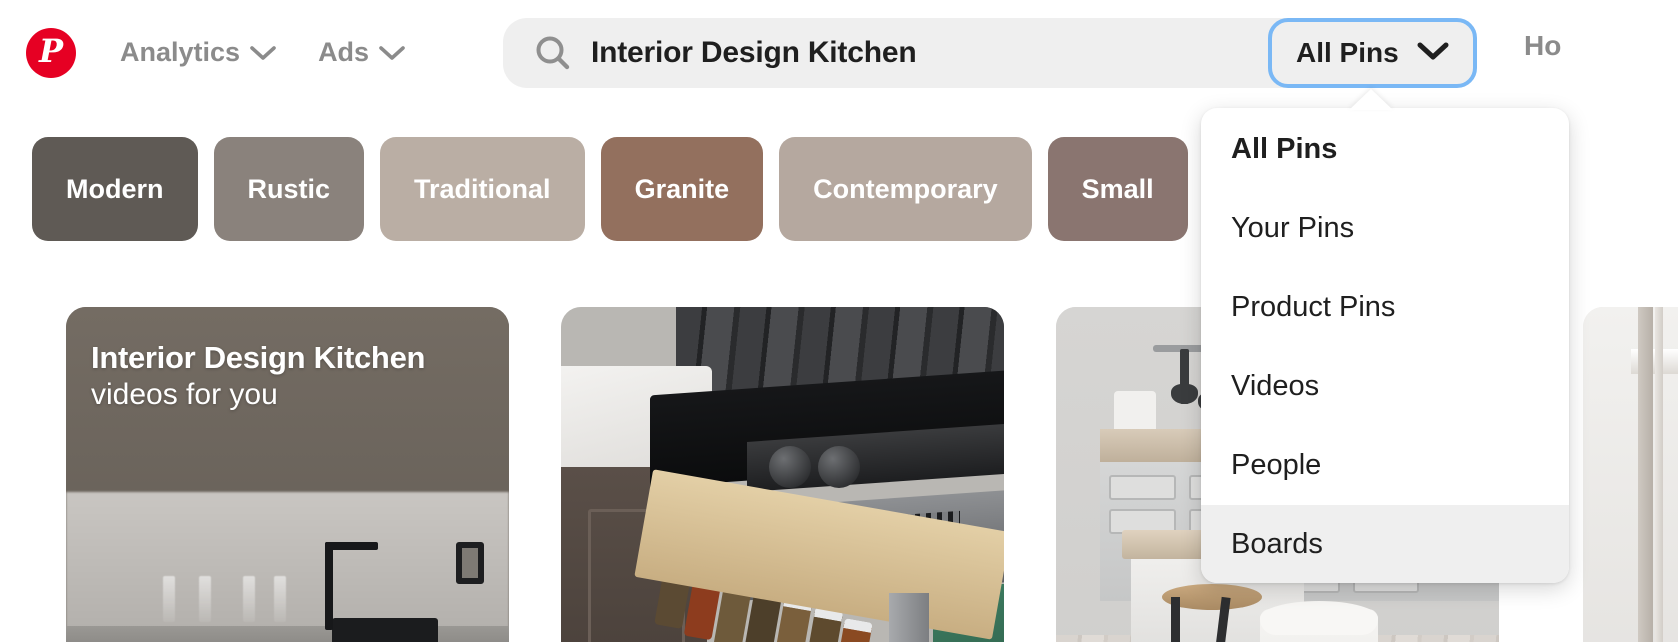 The image size is (1678, 642). I want to click on nav-analytics-label: Analytics, so click(180, 52).